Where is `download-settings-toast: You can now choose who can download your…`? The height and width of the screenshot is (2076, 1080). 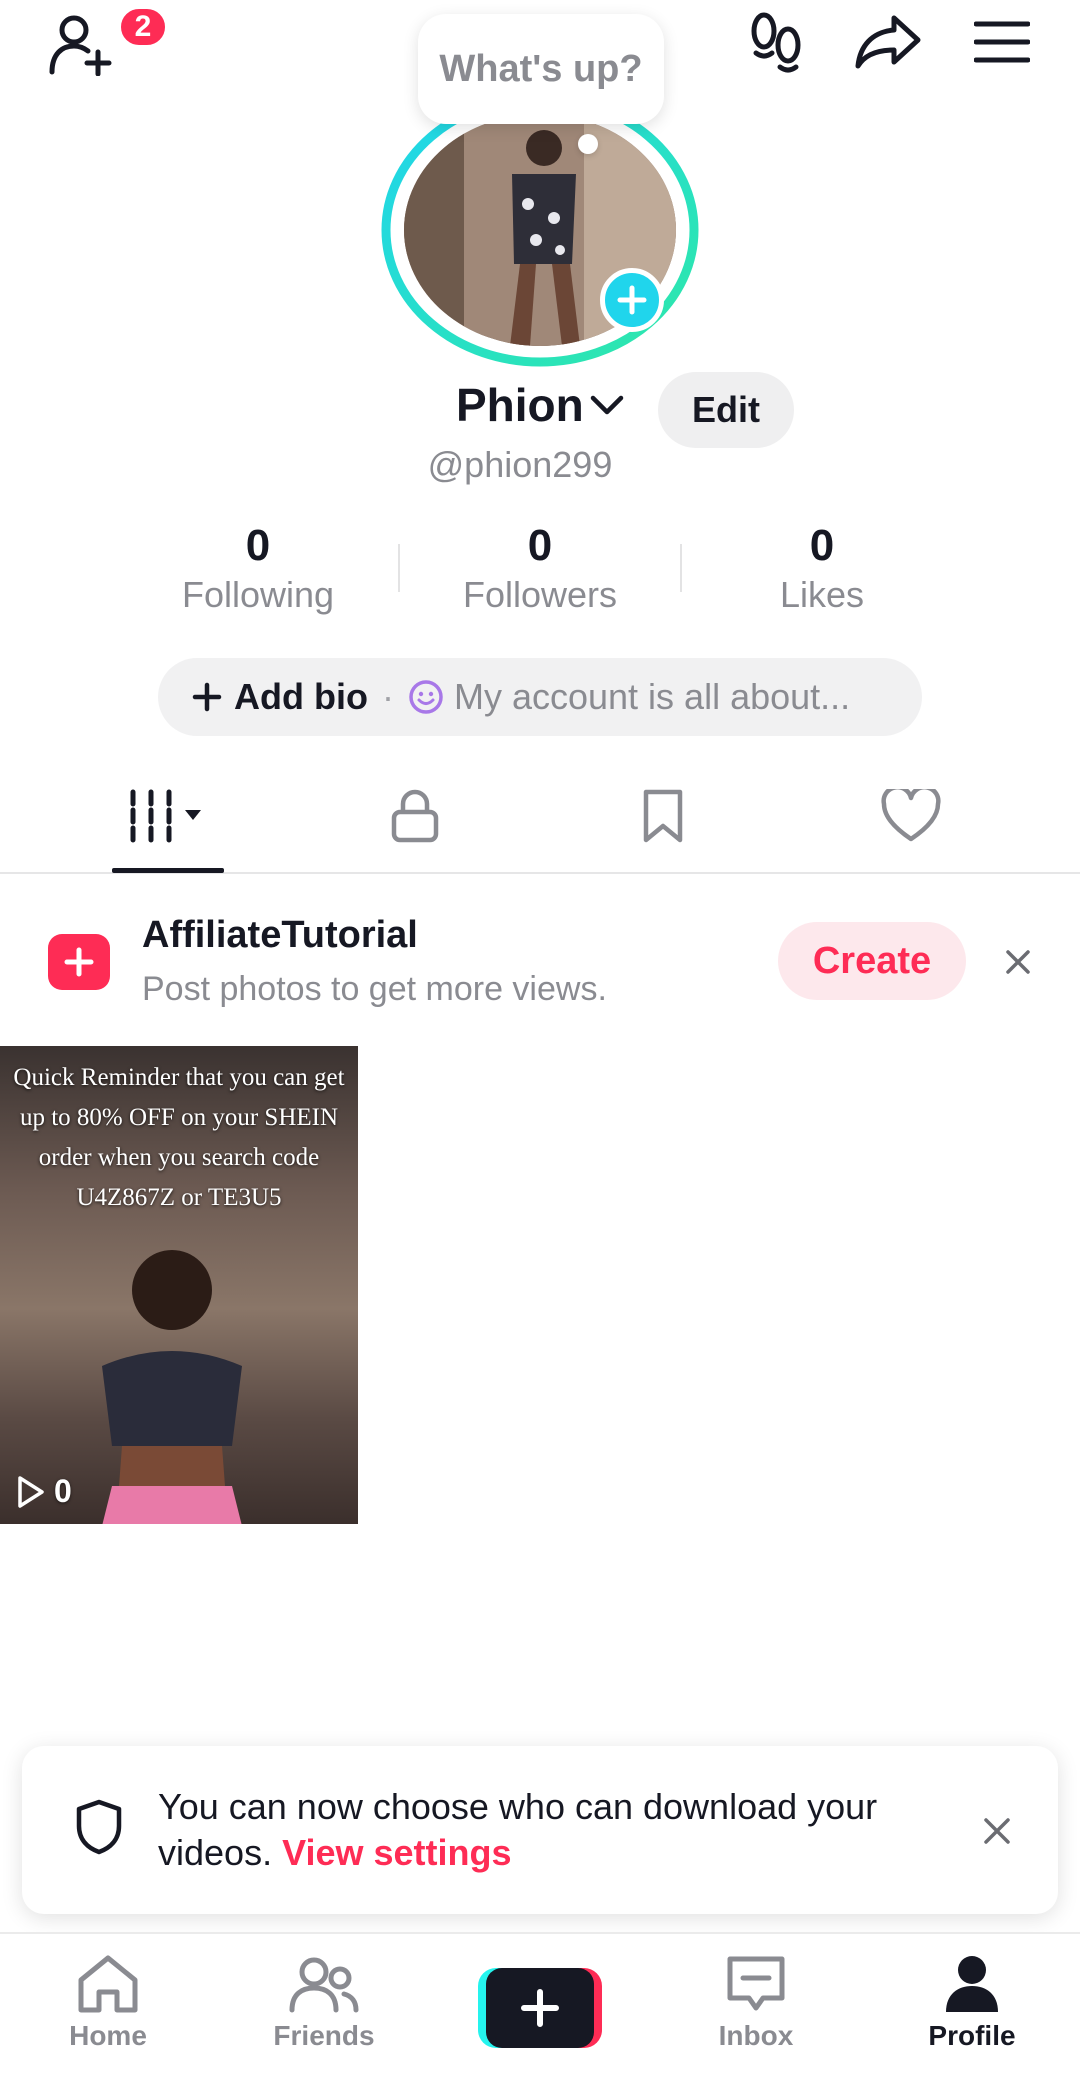 download-settings-toast: You can now choose who can download your… is located at coordinates (540, 1830).